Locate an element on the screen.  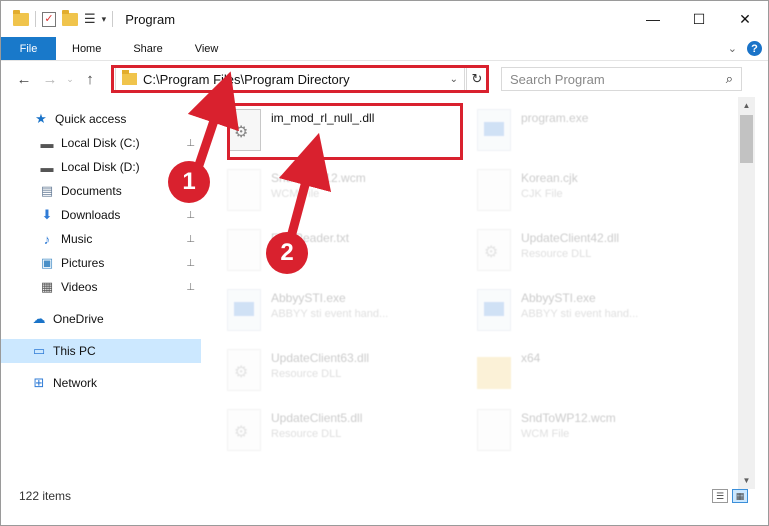
file-name: UpdateClient42.dll is located at coordinates (570, 238).